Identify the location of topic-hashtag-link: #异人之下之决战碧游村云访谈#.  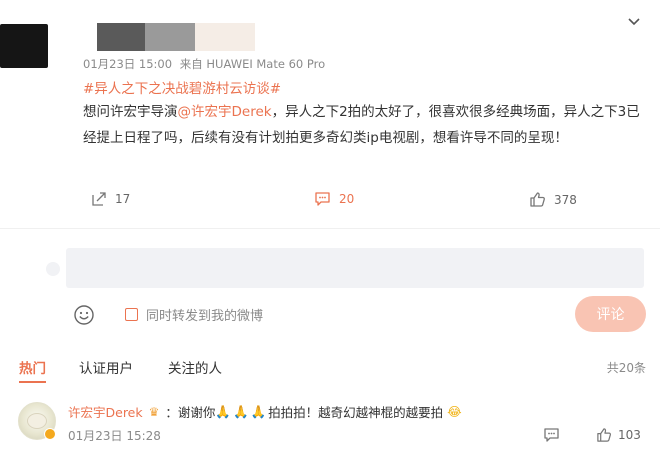
(182, 87).